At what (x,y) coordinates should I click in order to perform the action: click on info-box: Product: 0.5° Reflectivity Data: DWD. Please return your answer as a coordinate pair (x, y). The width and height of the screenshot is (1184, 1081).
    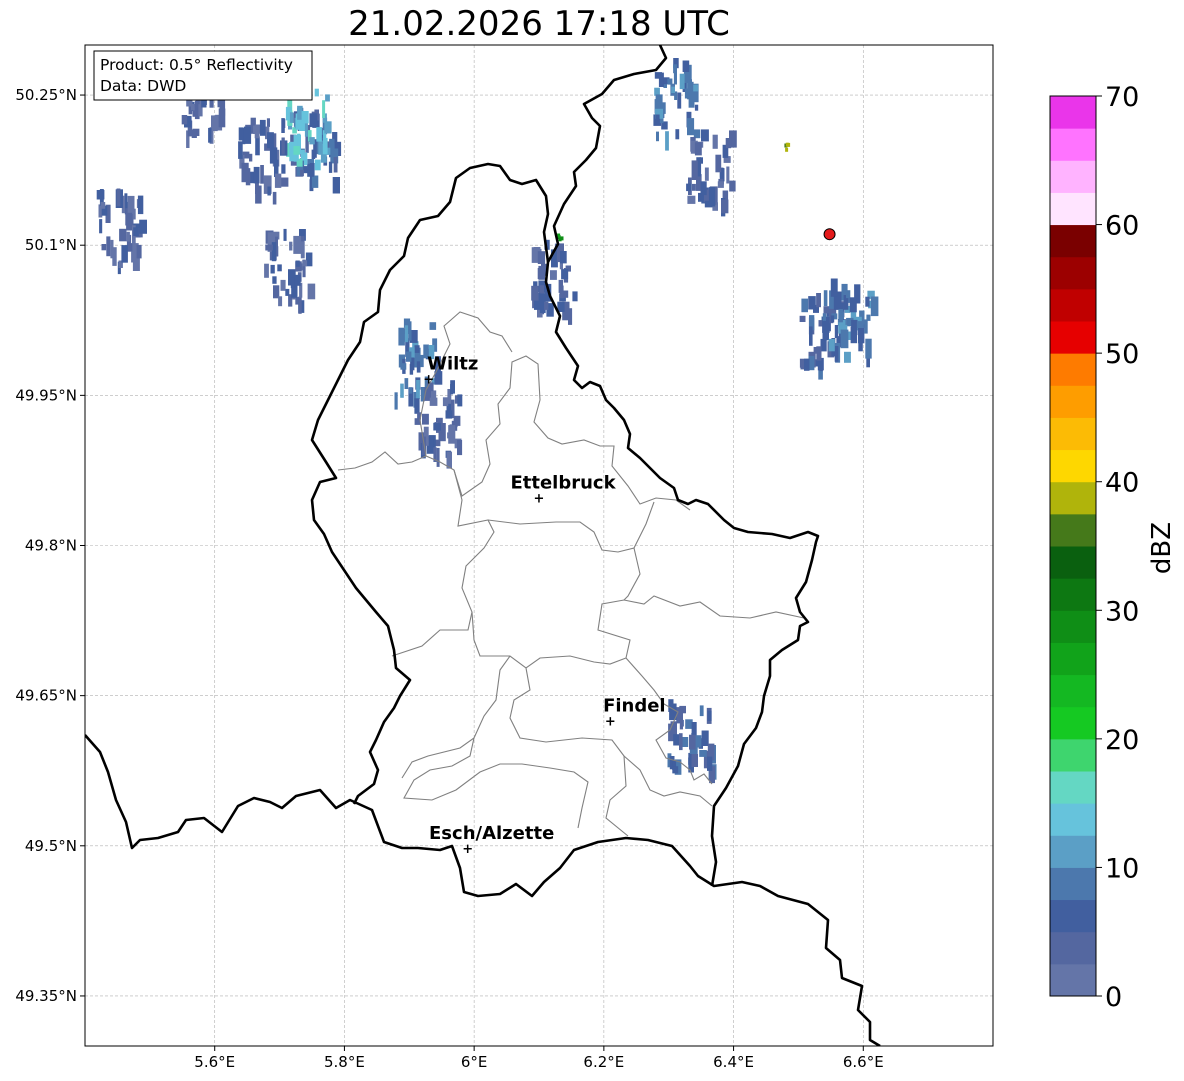
    Looking at the image, I should click on (203, 75).